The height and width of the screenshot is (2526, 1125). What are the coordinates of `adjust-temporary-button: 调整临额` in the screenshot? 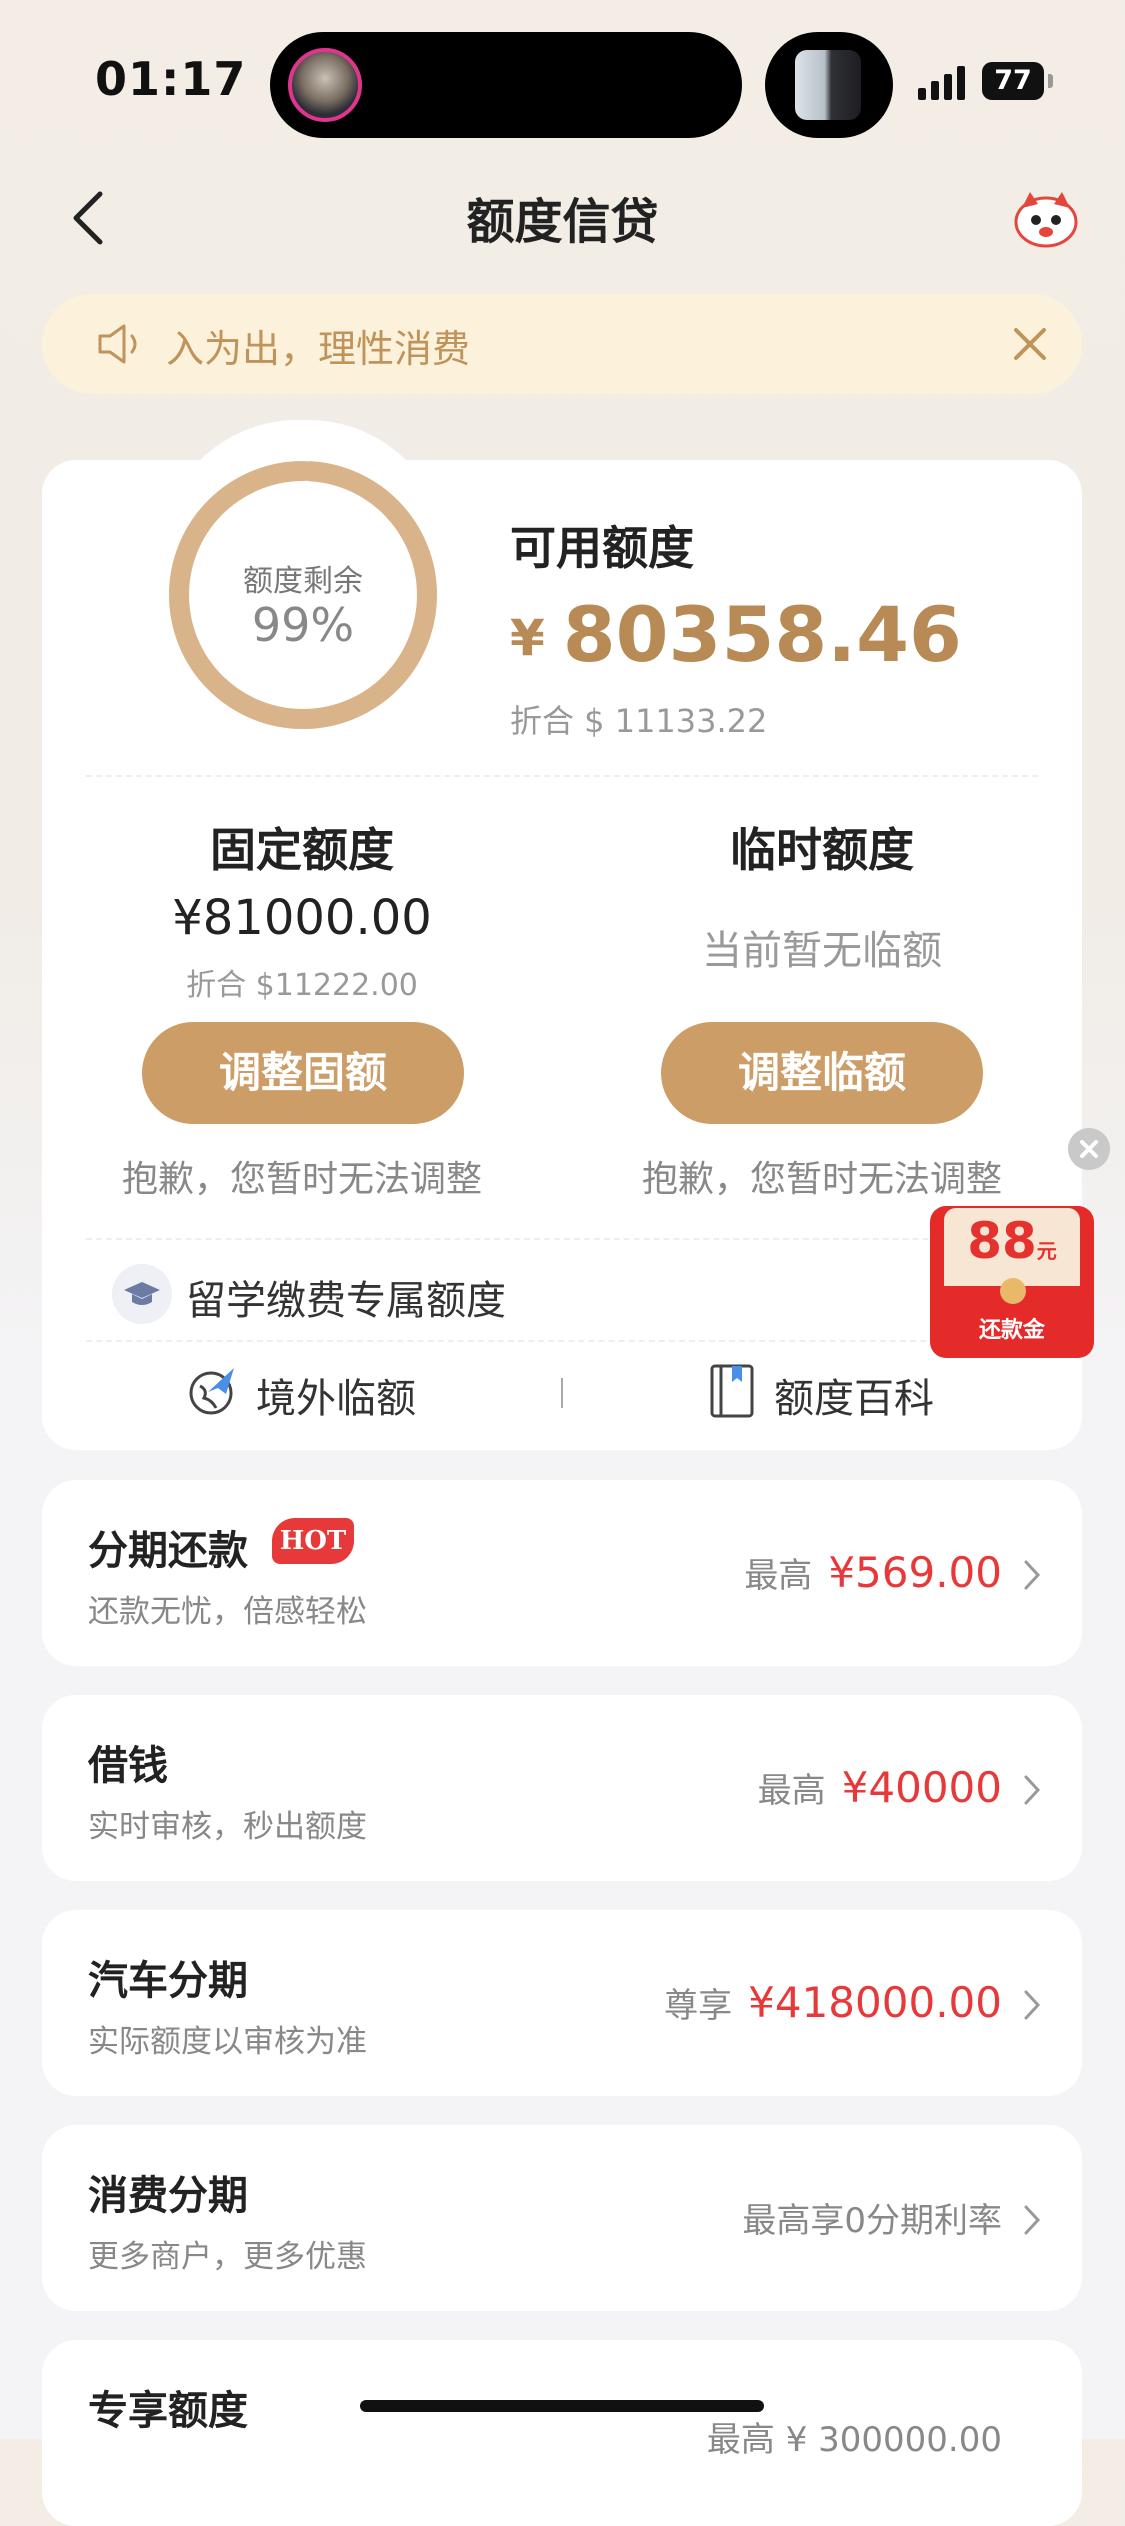 It's located at (822, 1073).